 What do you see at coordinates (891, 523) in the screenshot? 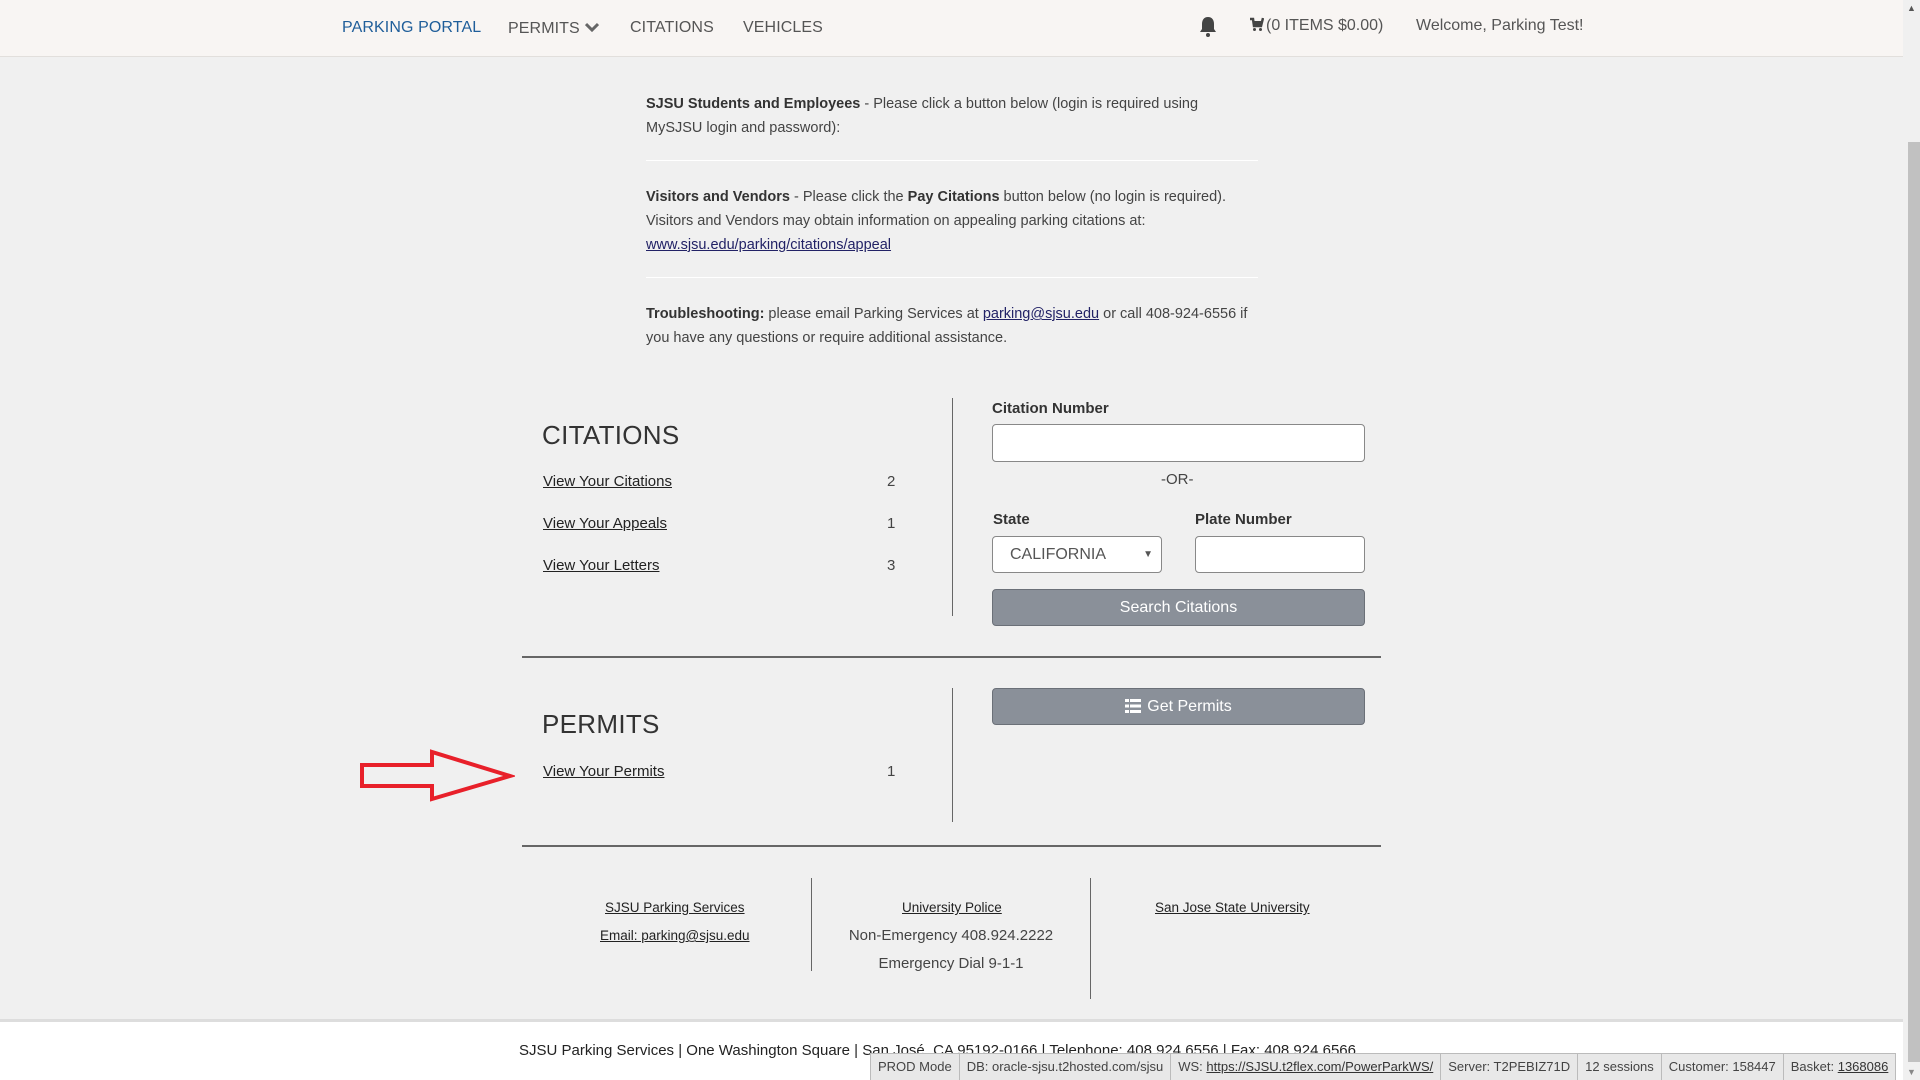
I see `appeals-count: 1` at bounding box center [891, 523].